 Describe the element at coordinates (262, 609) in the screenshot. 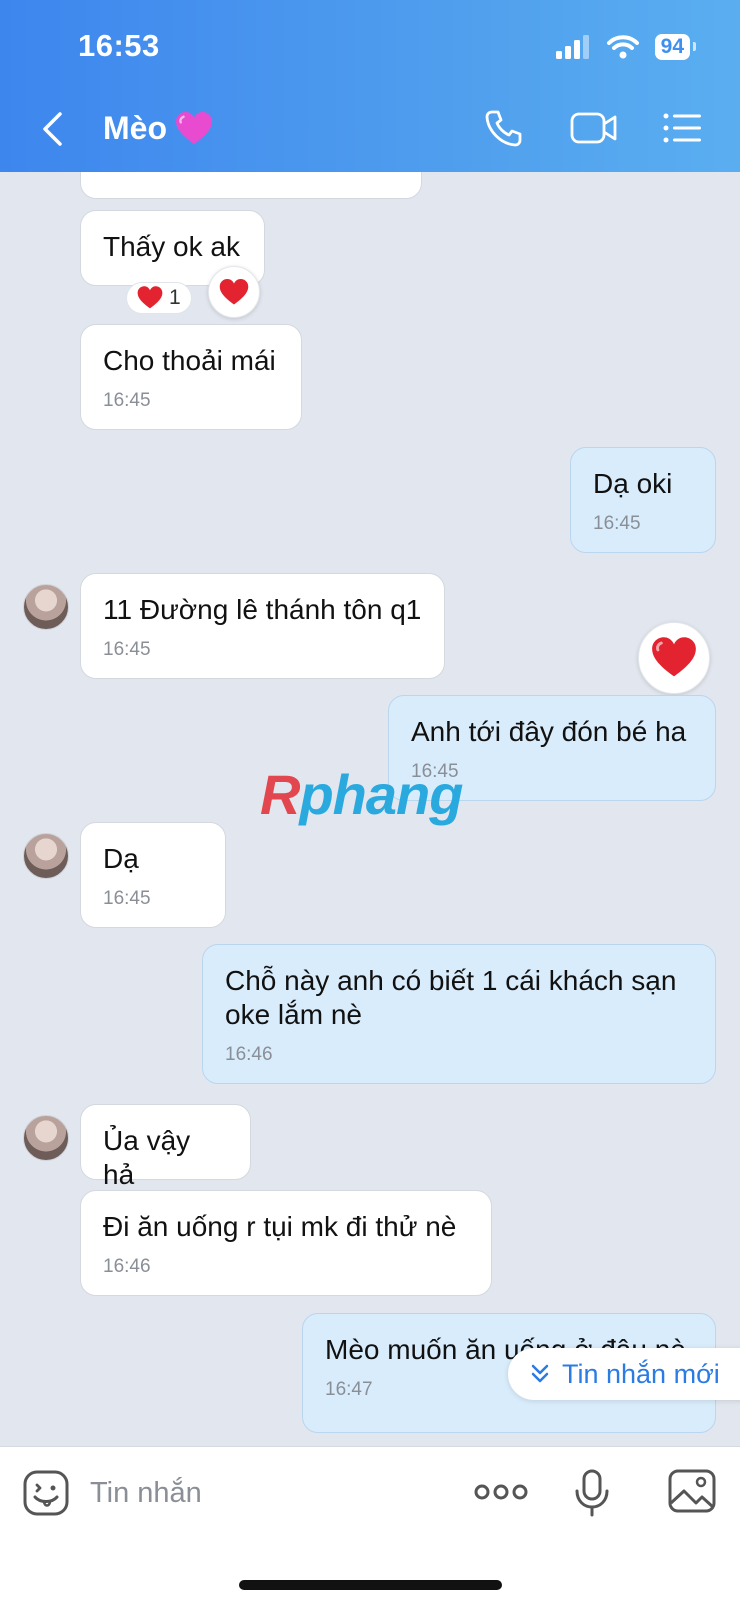

I see `message-text: 11 Đường lê thánh tôn q1` at that location.